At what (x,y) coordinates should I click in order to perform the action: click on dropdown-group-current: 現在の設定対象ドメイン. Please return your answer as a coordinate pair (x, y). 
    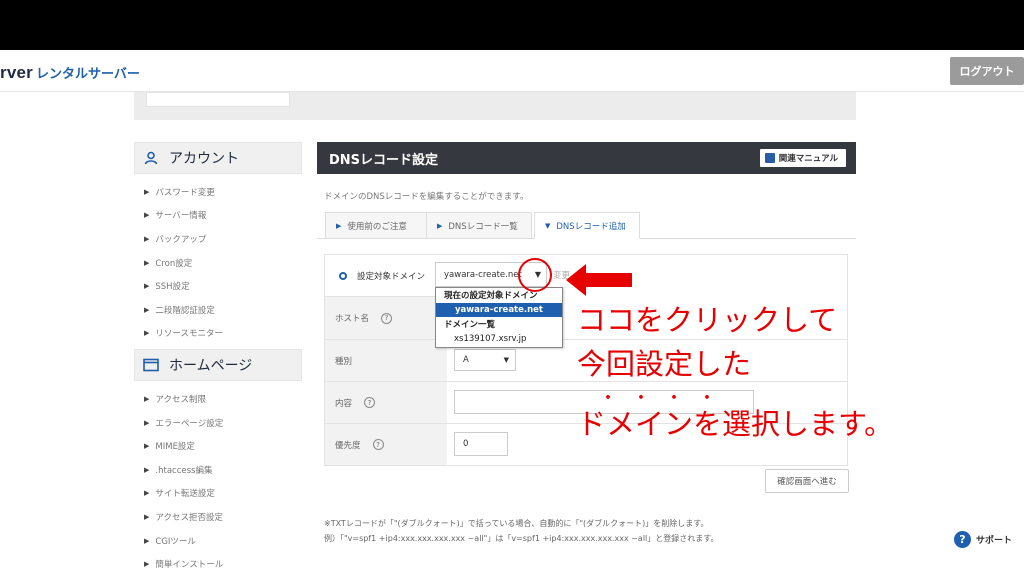
    Looking at the image, I should click on (491, 296).